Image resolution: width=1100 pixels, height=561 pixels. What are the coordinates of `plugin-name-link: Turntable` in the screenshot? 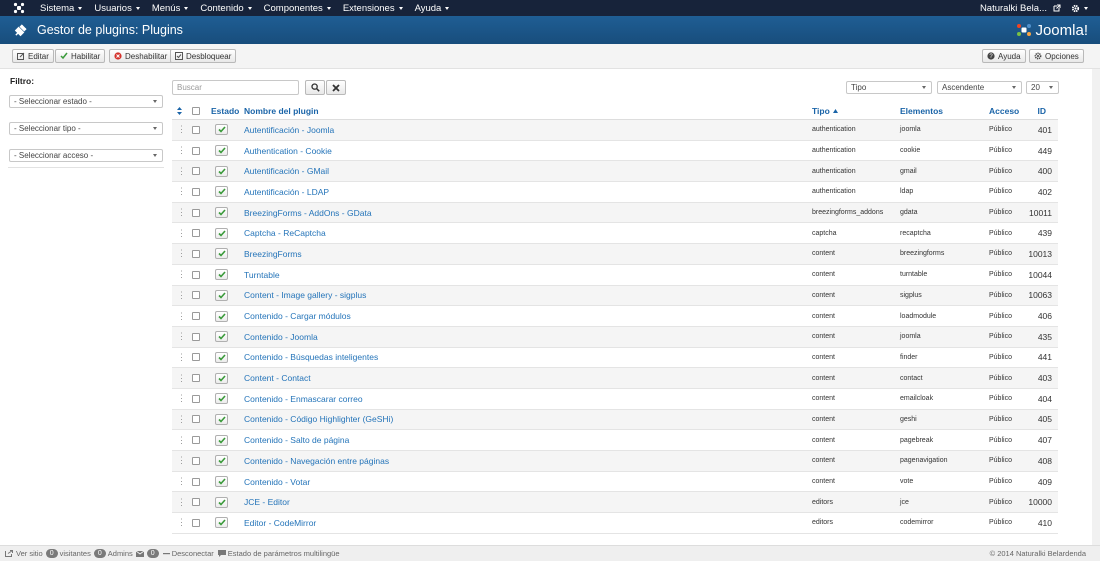 It's located at (262, 275).